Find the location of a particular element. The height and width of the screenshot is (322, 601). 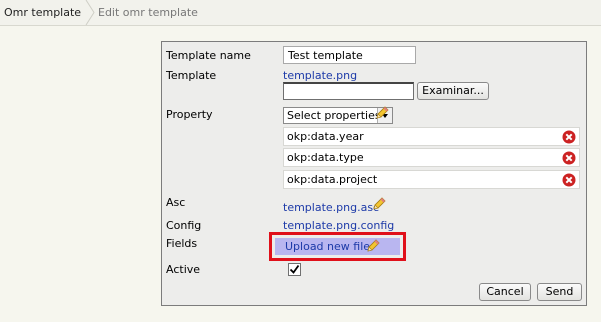

upload-new-file-label: Upload new file is located at coordinates (328, 246).